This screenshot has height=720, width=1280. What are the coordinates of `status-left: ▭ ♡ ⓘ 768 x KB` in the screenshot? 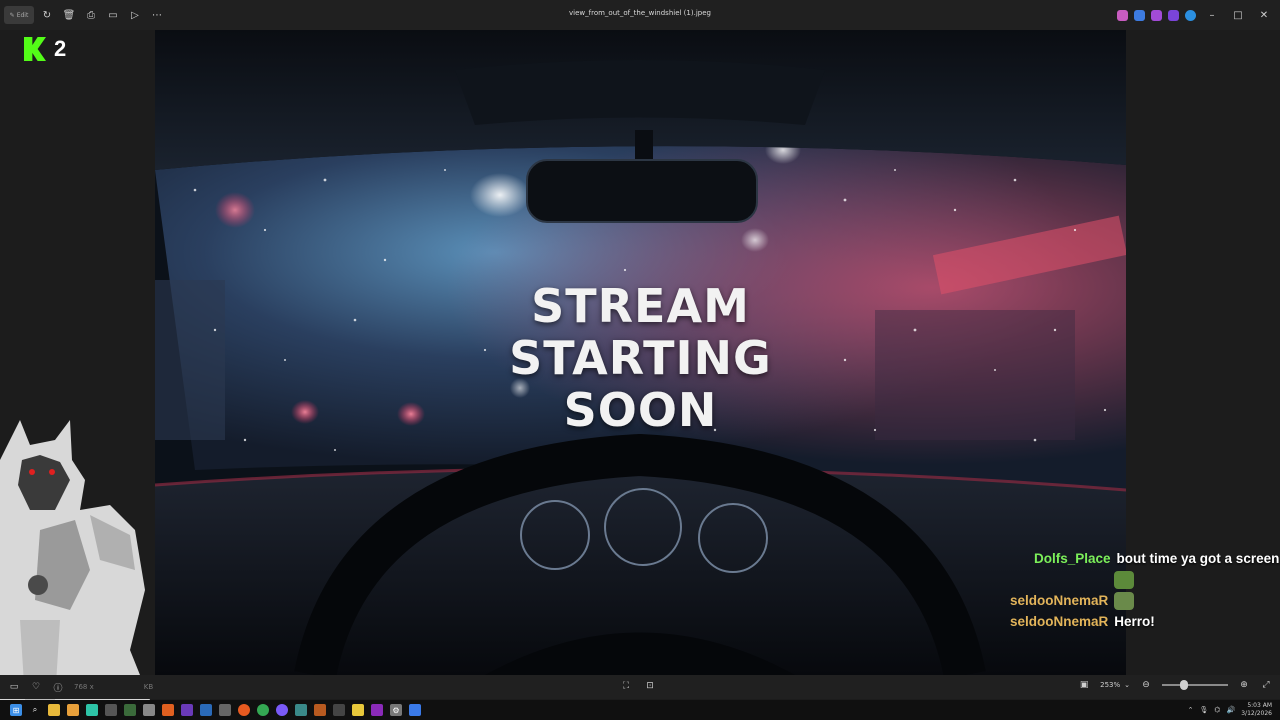 It's located at (77, 687).